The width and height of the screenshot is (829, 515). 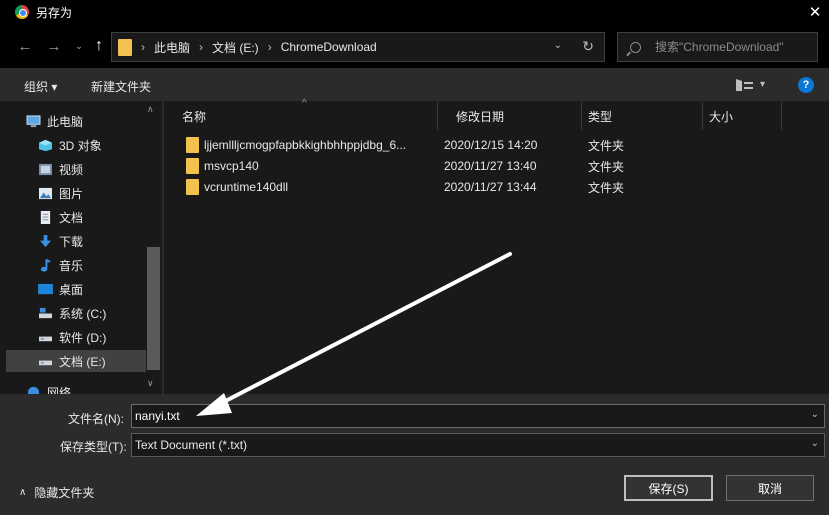 I want to click on column-header-label: 名称, so click(x=194, y=116).